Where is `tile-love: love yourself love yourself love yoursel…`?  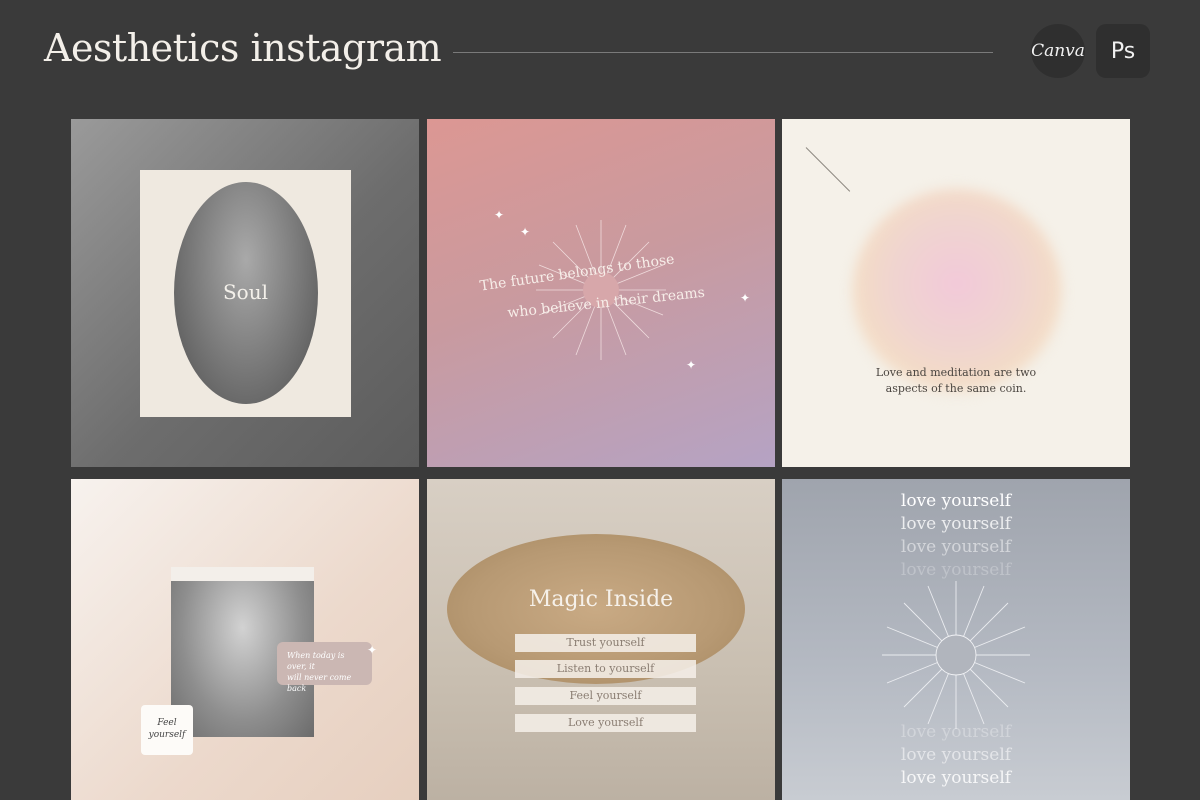
tile-love: love yourself love yourself love yoursel… is located at coordinates (956, 639).